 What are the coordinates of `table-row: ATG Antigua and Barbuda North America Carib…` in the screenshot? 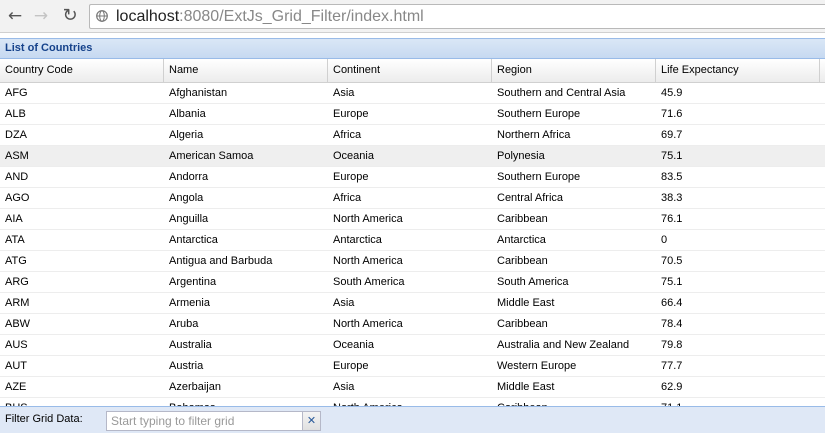 It's located at (412, 261).